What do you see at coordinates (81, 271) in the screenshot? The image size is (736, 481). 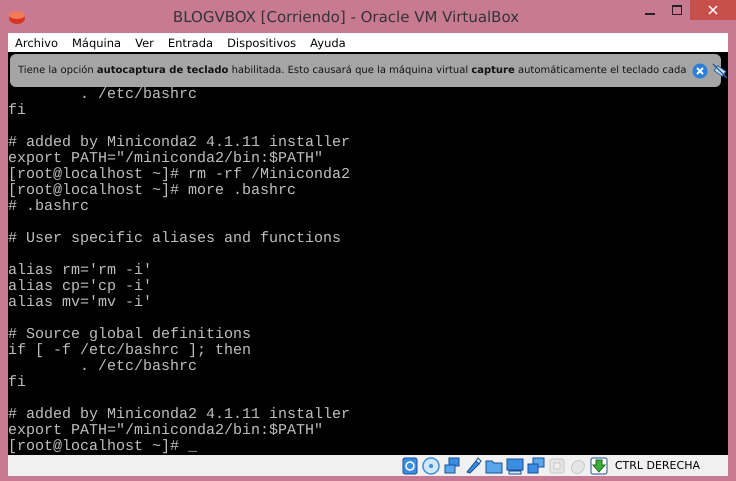 I see `terminal-line: alias rm='rm -i'` at bounding box center [81, 271].